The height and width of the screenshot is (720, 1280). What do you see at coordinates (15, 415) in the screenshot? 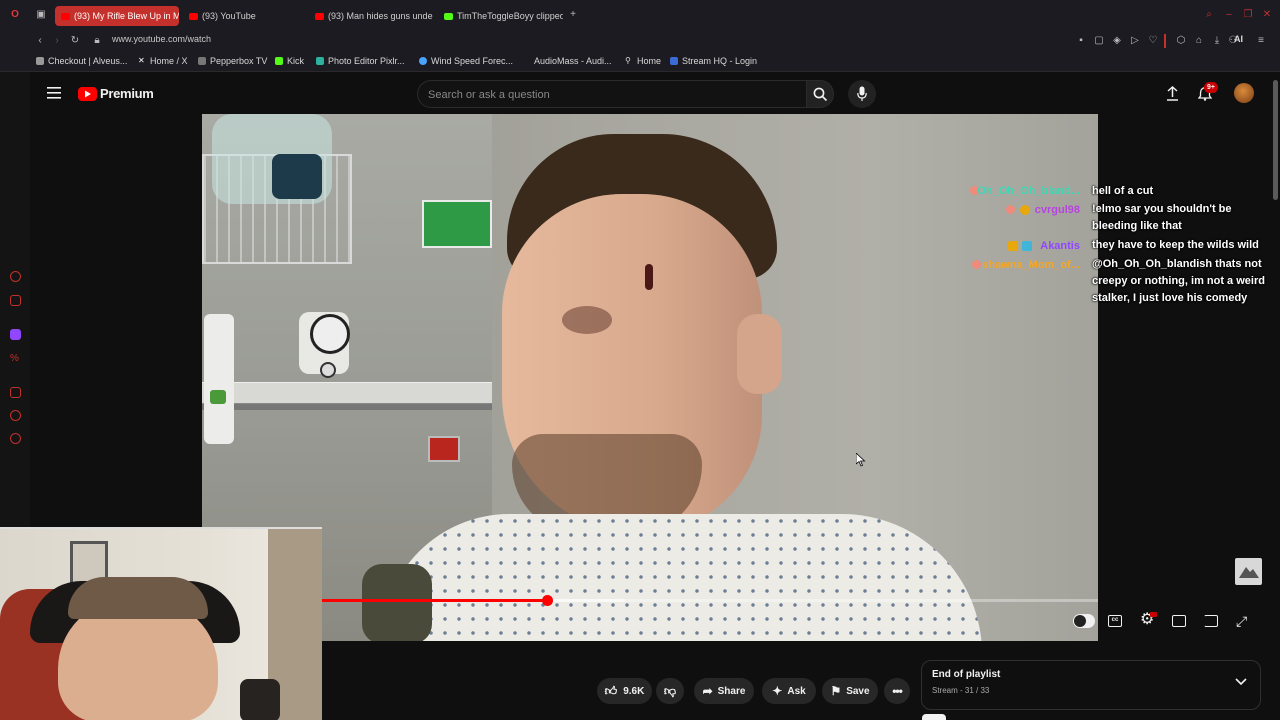
I see `sidebar-history-icon` at bounding box center [15, 415].